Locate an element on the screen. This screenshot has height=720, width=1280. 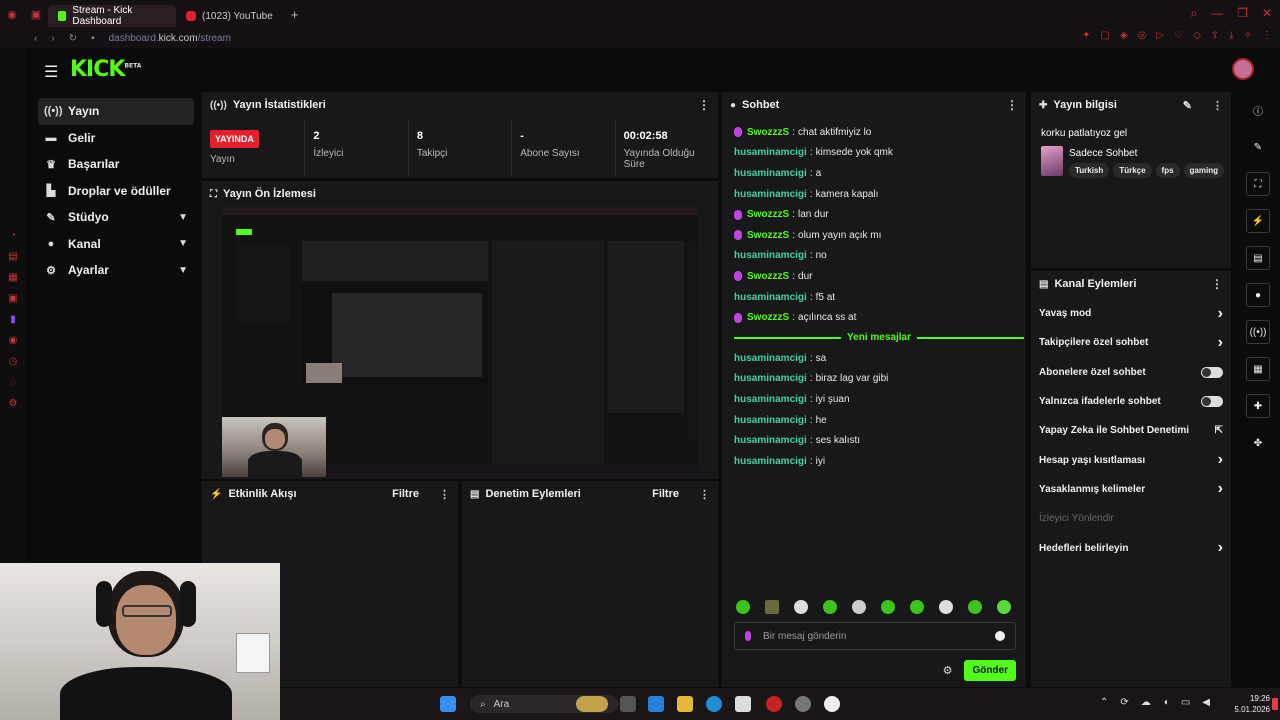
forward-icon: › is located at coordinates (52, 38).